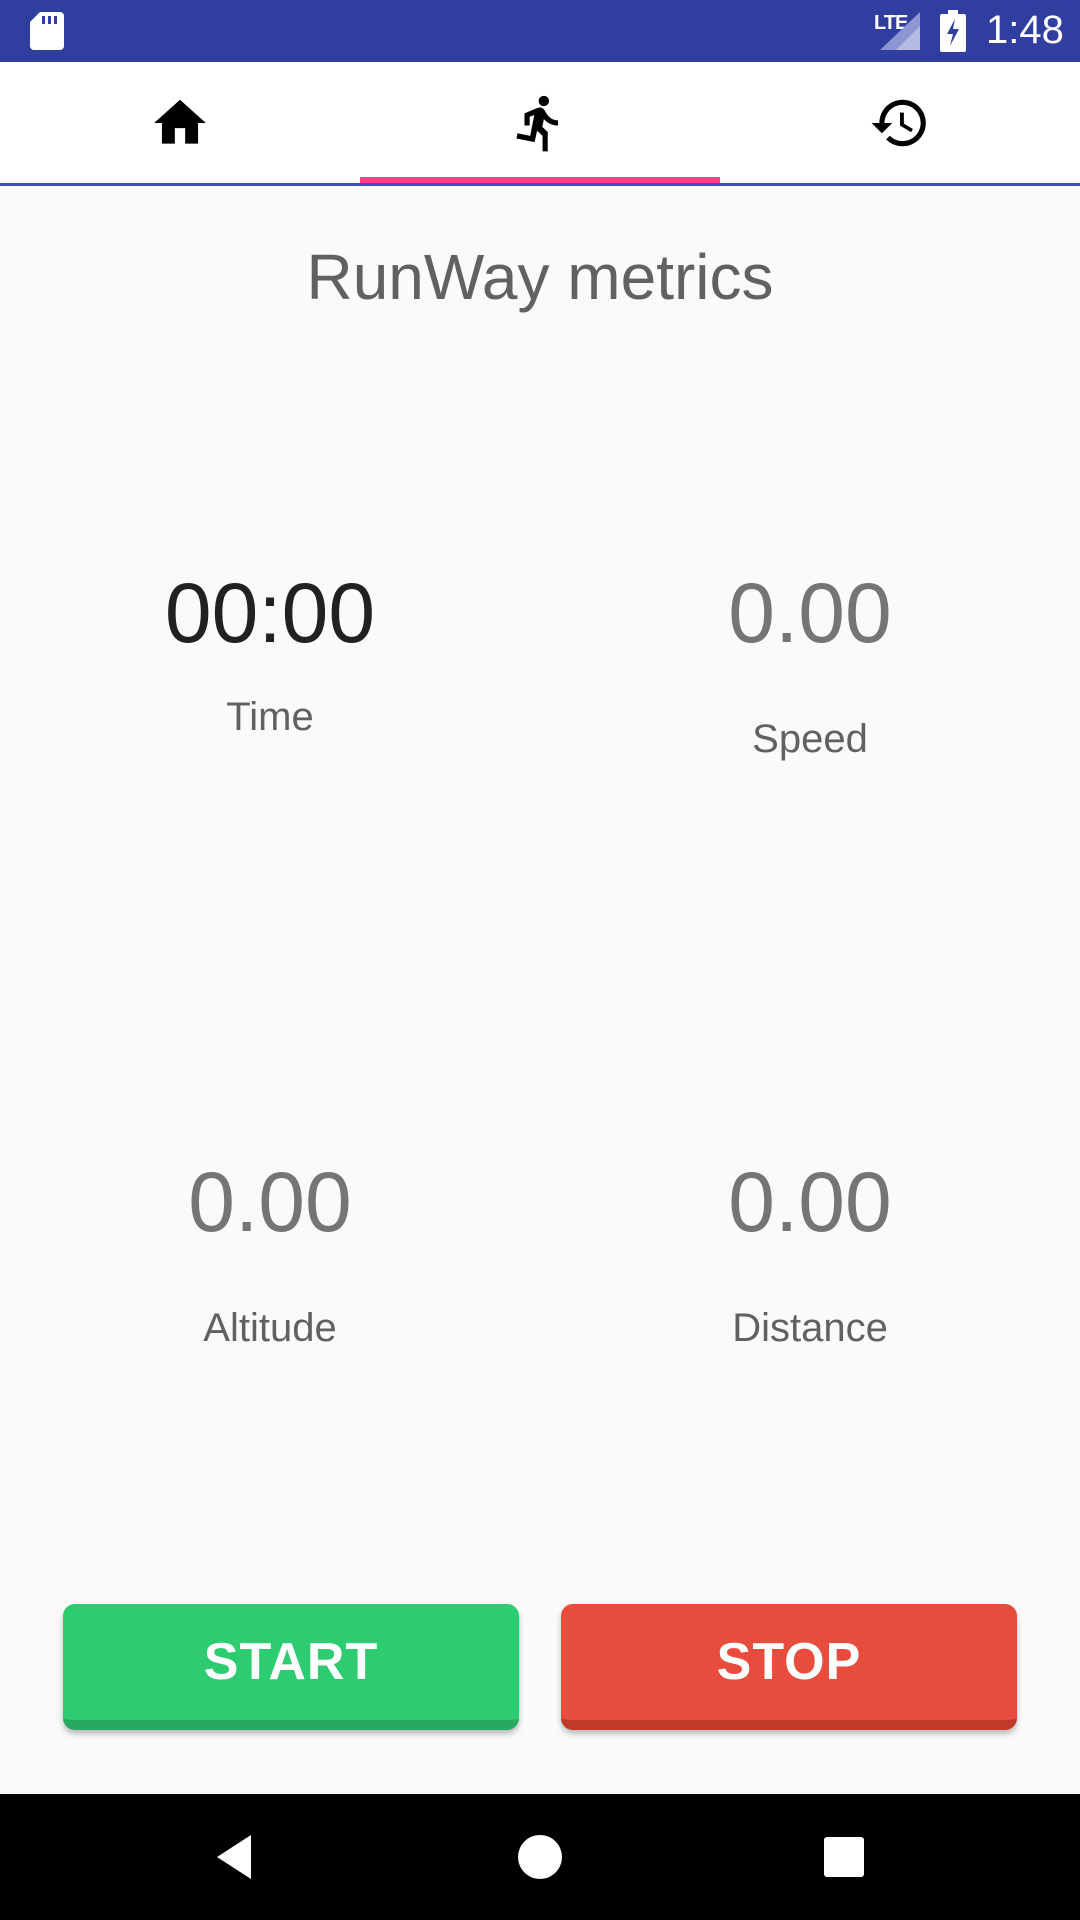  I want to click on status-time: 1:48, so click(1025, 30).